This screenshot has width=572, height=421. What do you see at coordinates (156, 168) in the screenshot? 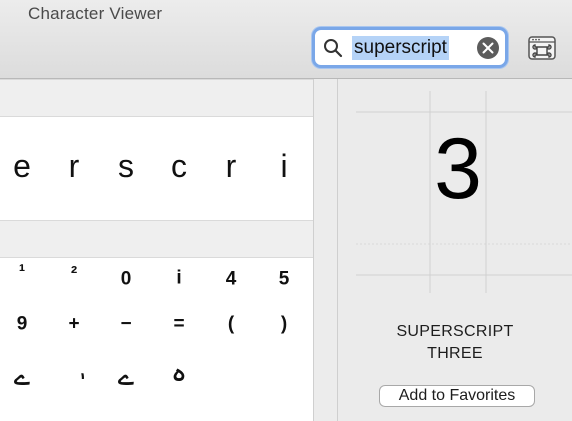
I see `results-word-row: e r s c r i` at bounding box center [156, 168].